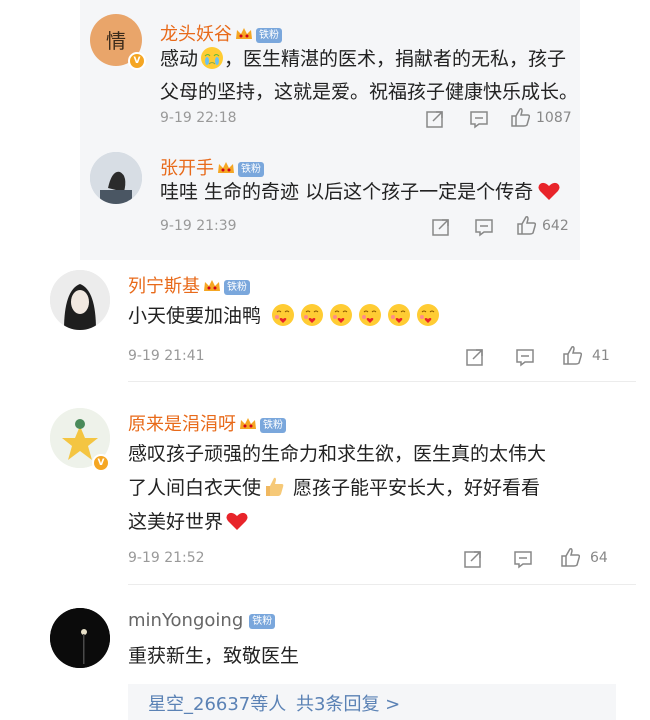  I want to click on timestamp: 9-19 21:39, so click(198, 226).